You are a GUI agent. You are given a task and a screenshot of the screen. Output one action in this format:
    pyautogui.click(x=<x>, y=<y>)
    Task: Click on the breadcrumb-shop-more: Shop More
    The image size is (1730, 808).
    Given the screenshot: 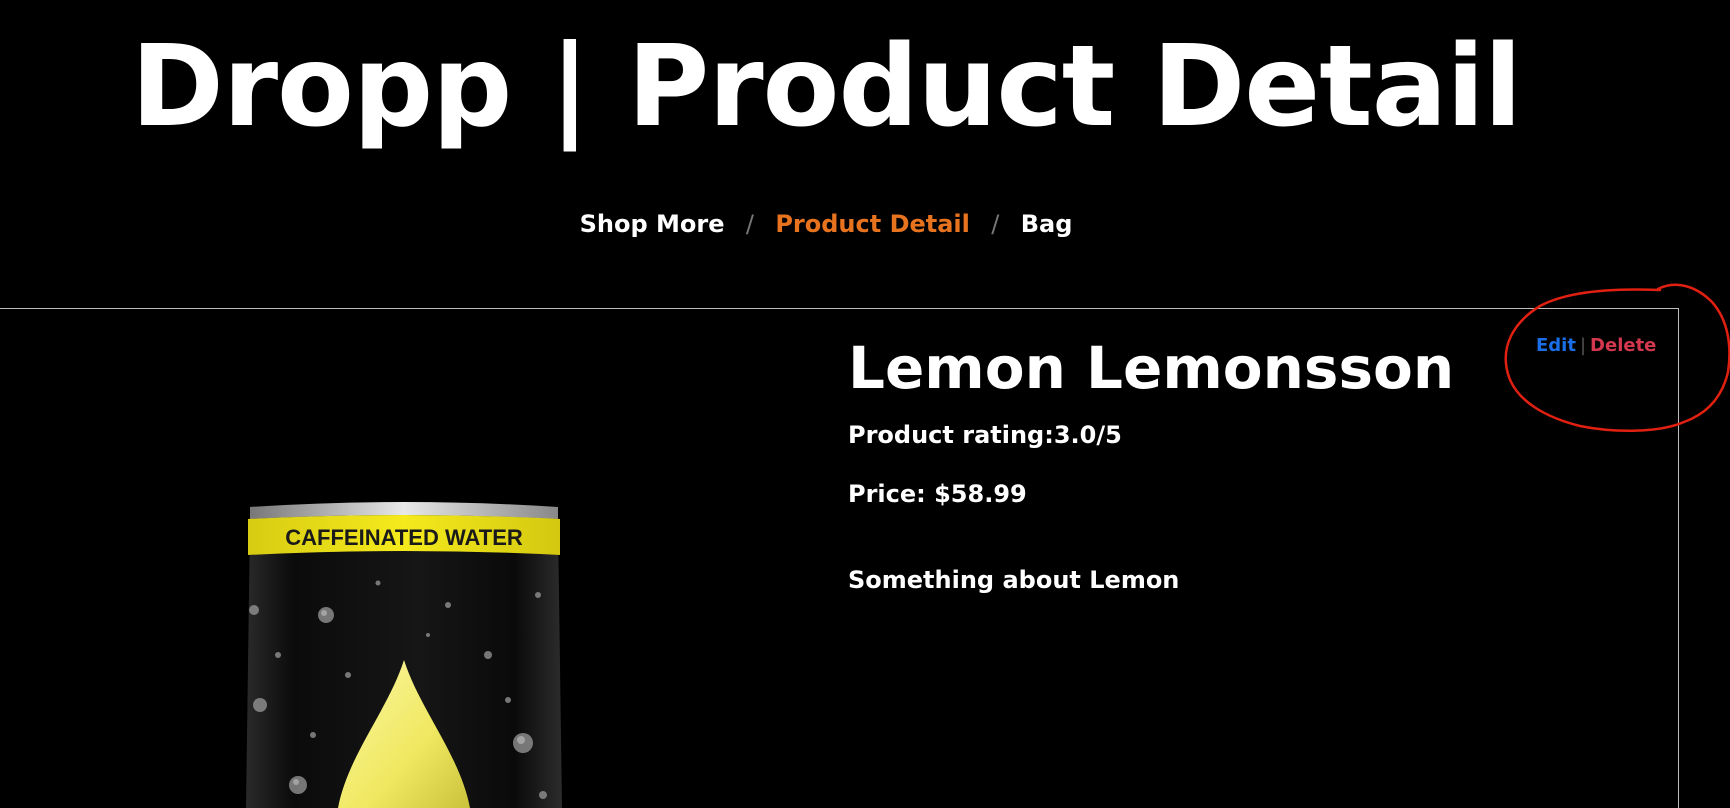 What is the action you would take?
    pyautogui.click(x=652, y=224)
    